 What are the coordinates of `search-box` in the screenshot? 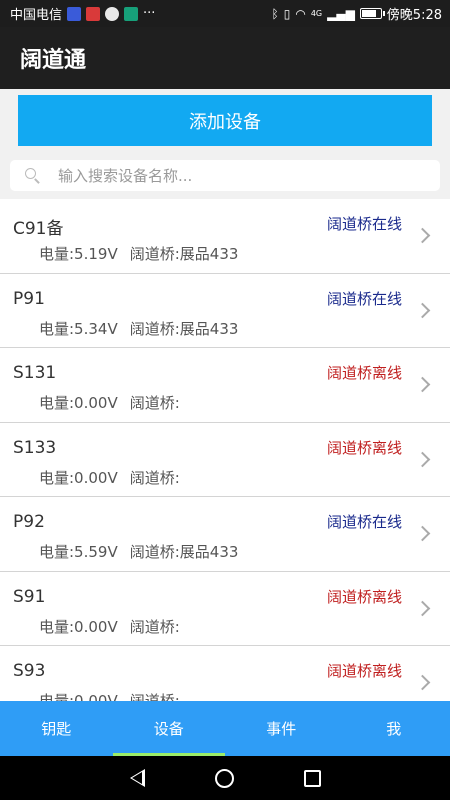 It's located at (225, 175).